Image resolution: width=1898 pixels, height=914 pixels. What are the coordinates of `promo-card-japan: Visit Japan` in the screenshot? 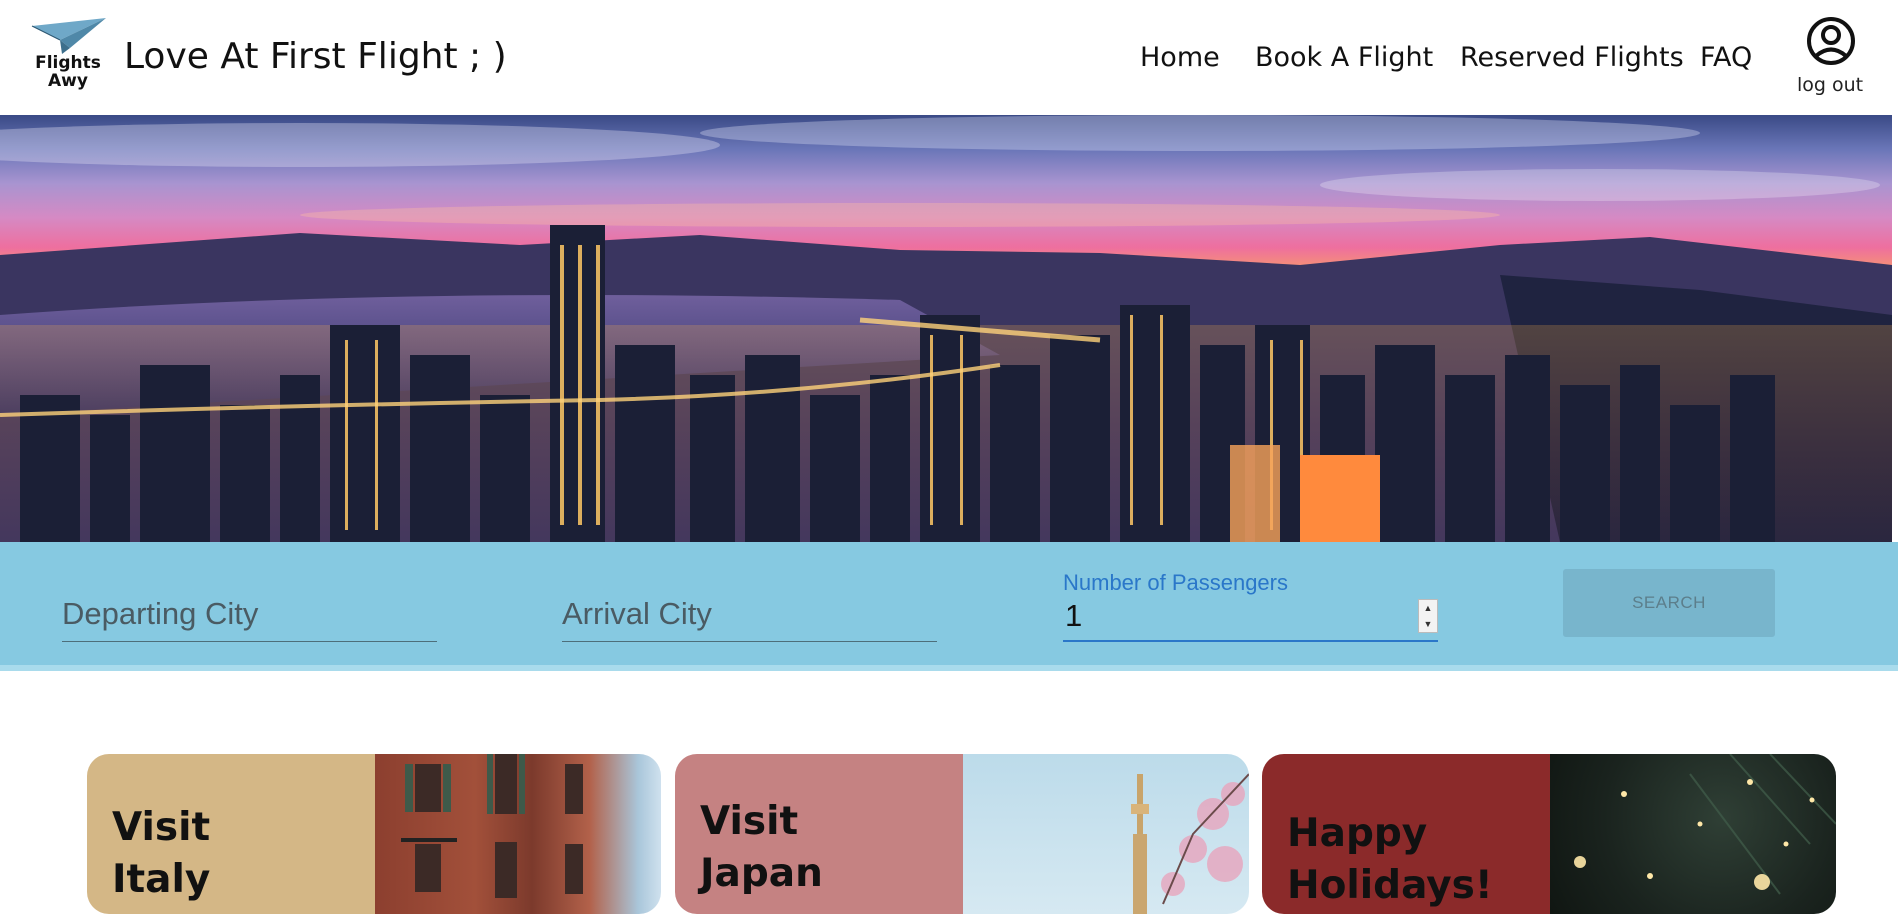 It's located at (962, 834).